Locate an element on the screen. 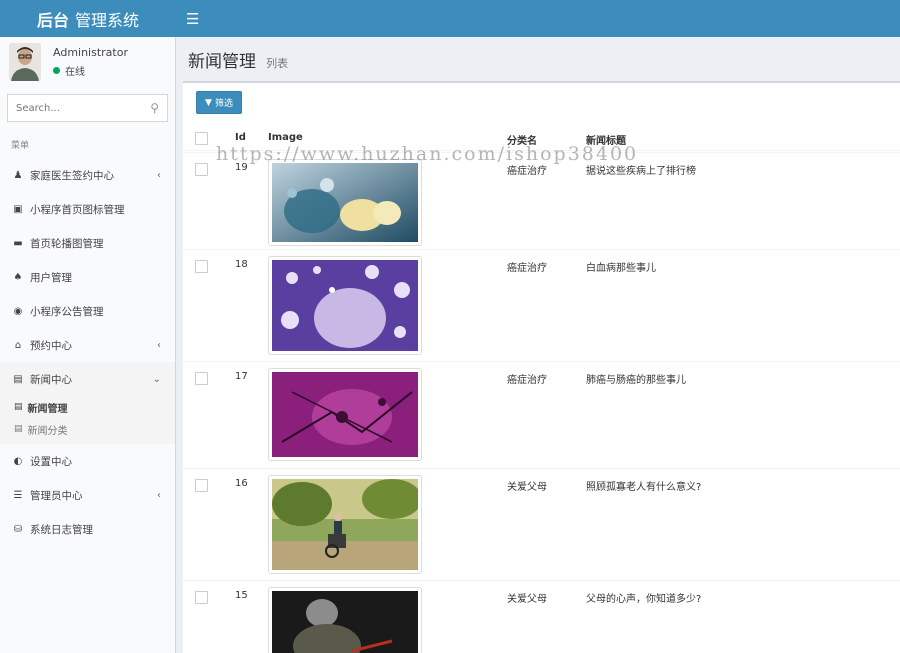 This screenshot has width=900, height=653. logo-rest: 管理系统 is located at coordinates (107, 20).